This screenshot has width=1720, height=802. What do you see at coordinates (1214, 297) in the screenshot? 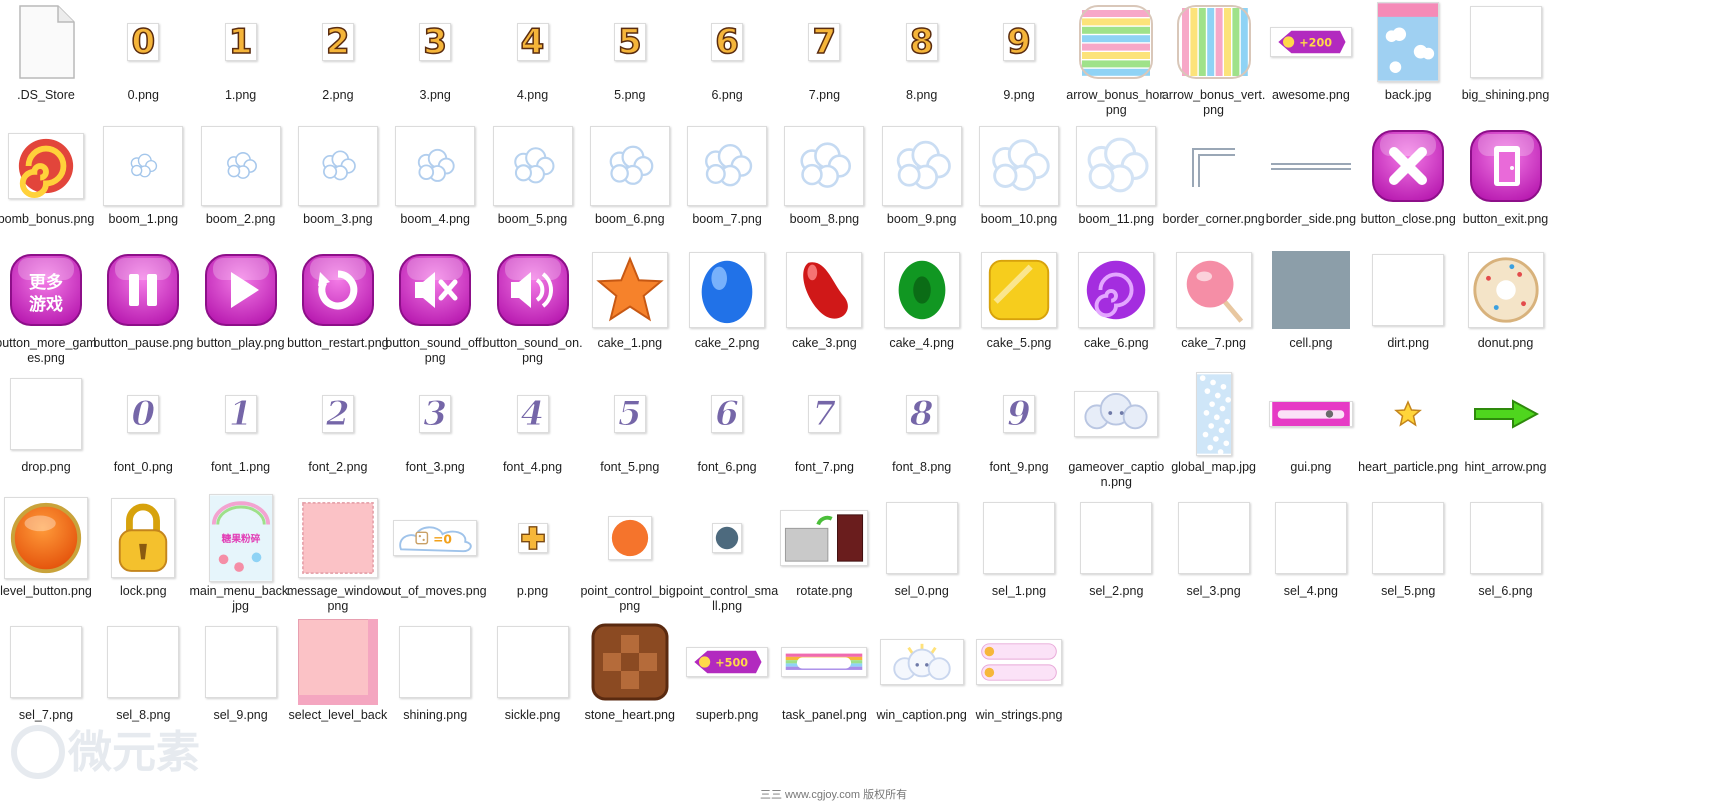
I see `file-item: cake_7.png` at bounding box center [1214, 297].